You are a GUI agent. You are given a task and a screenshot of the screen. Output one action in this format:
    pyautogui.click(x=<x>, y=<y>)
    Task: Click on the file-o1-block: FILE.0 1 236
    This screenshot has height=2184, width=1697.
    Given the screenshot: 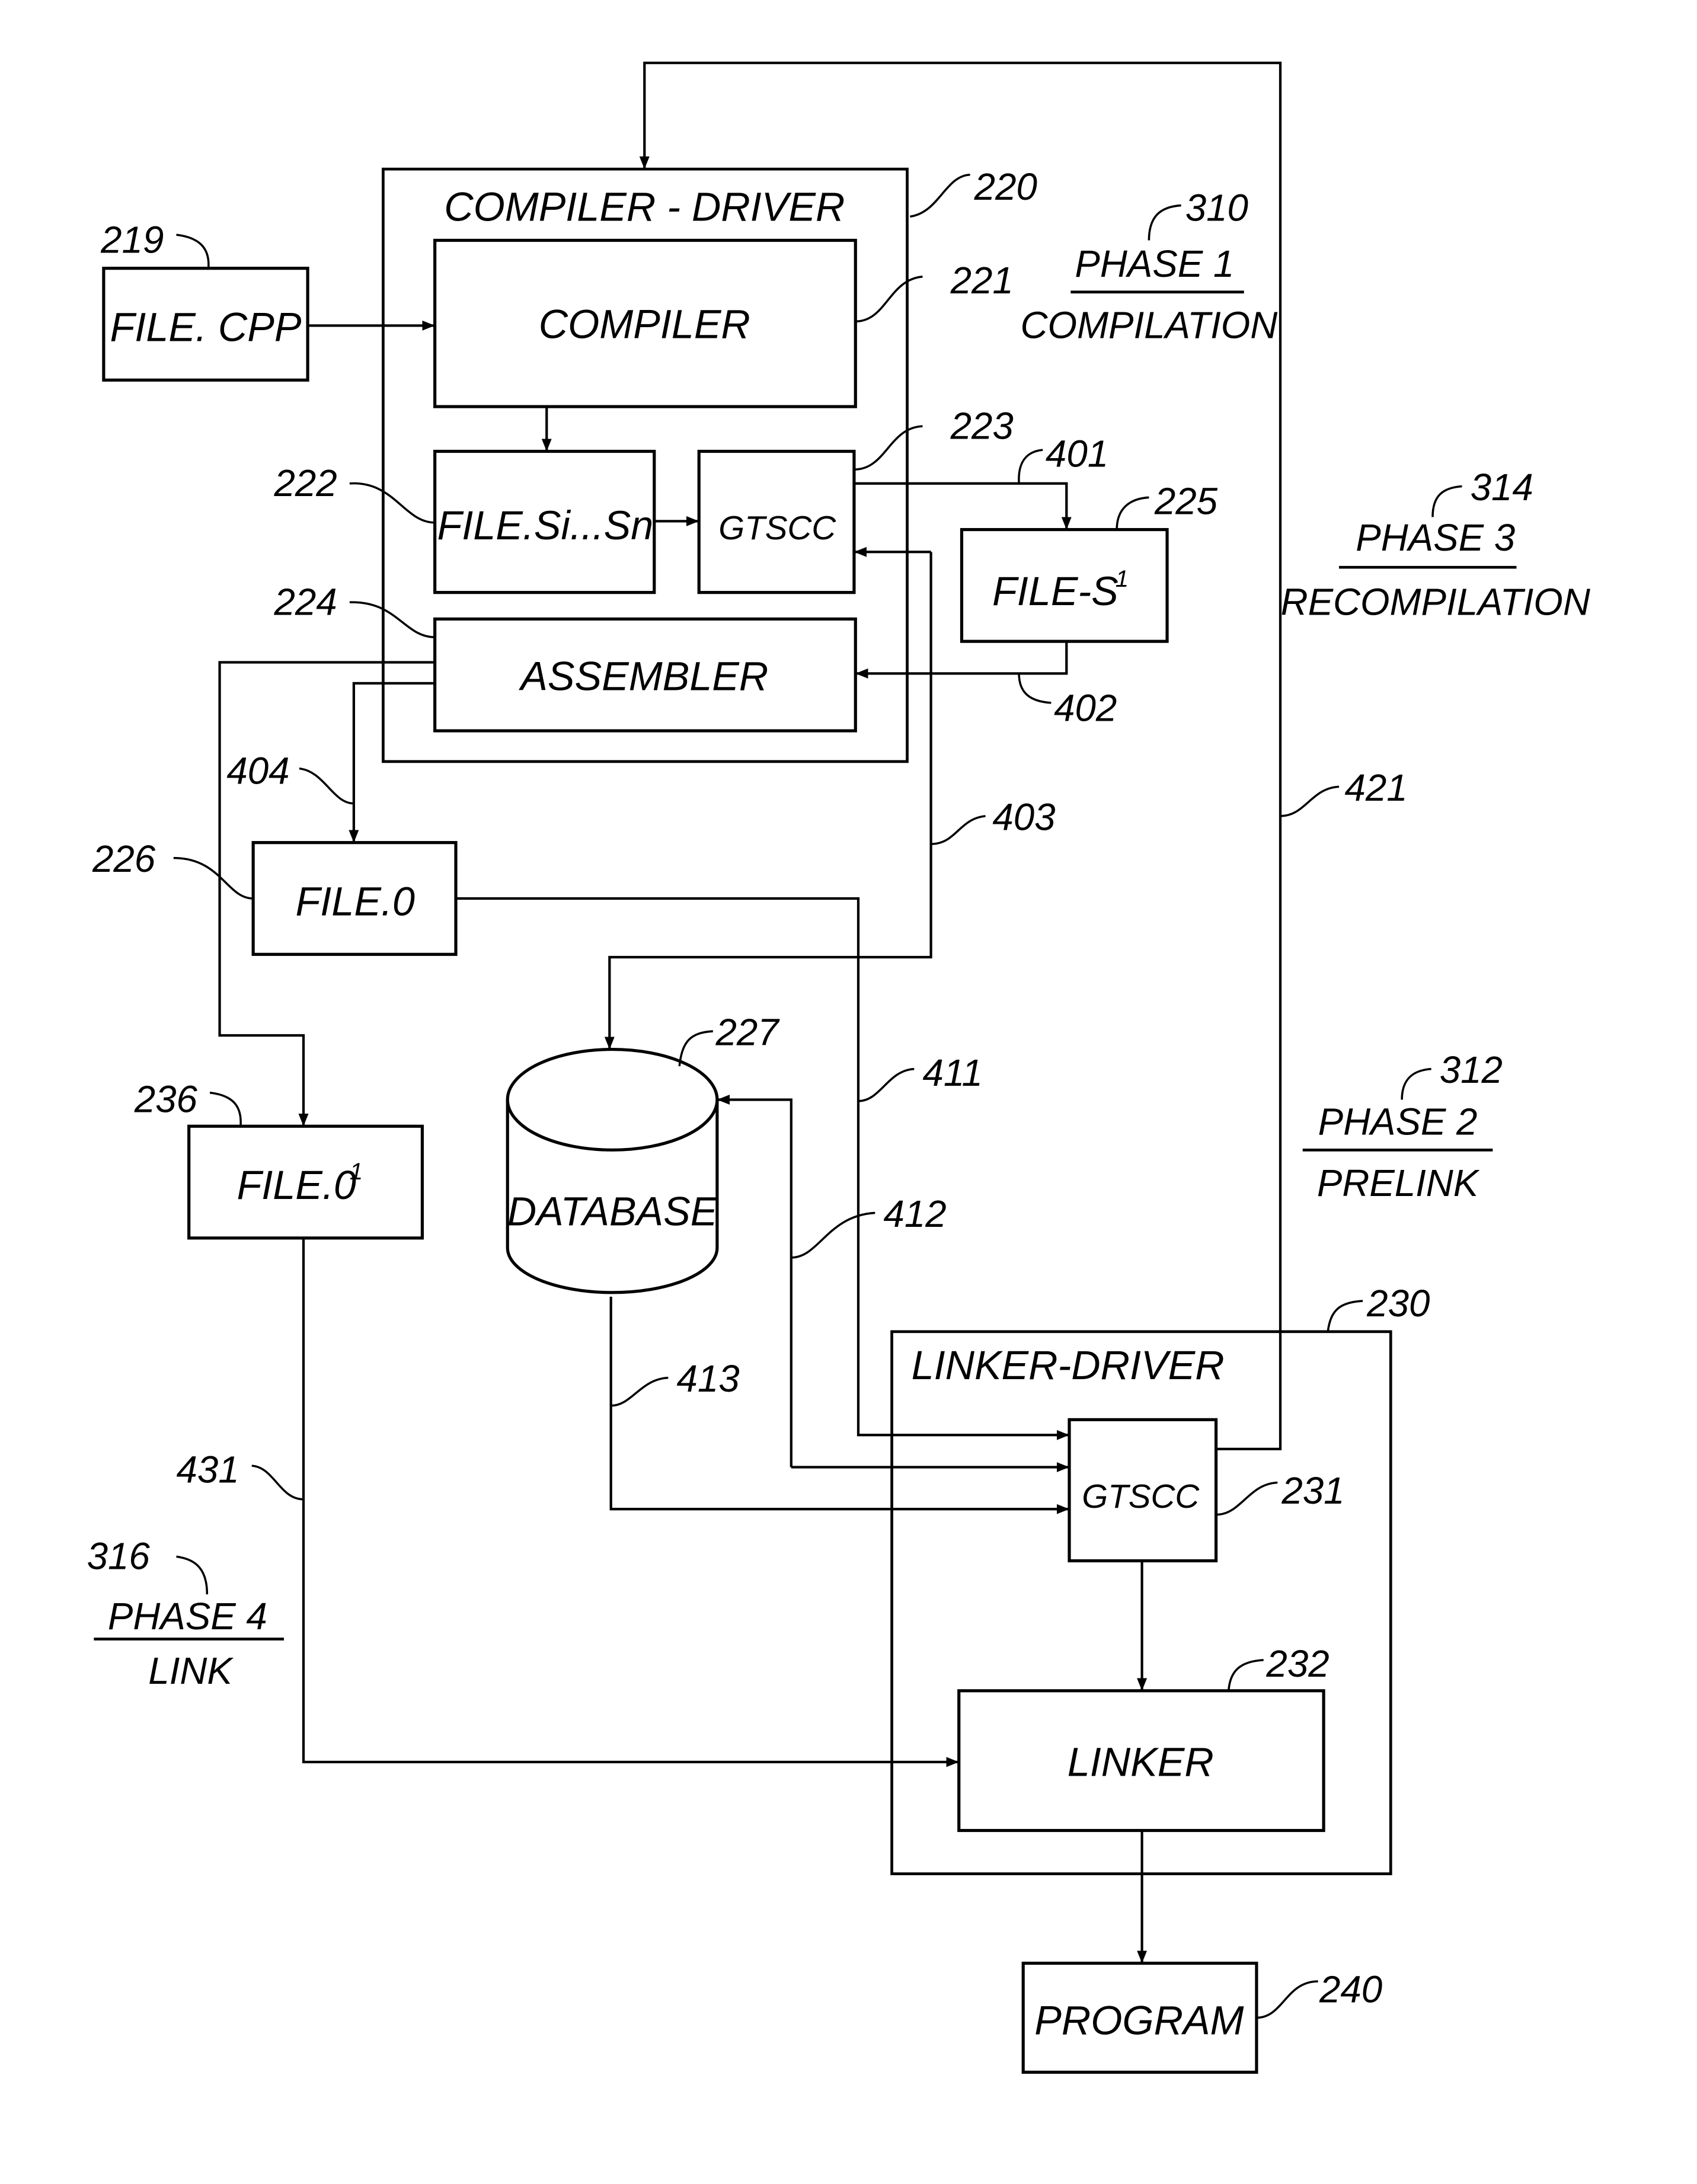 What is the action you would take?
    pyautogui.click(x=279, y=1159)
    